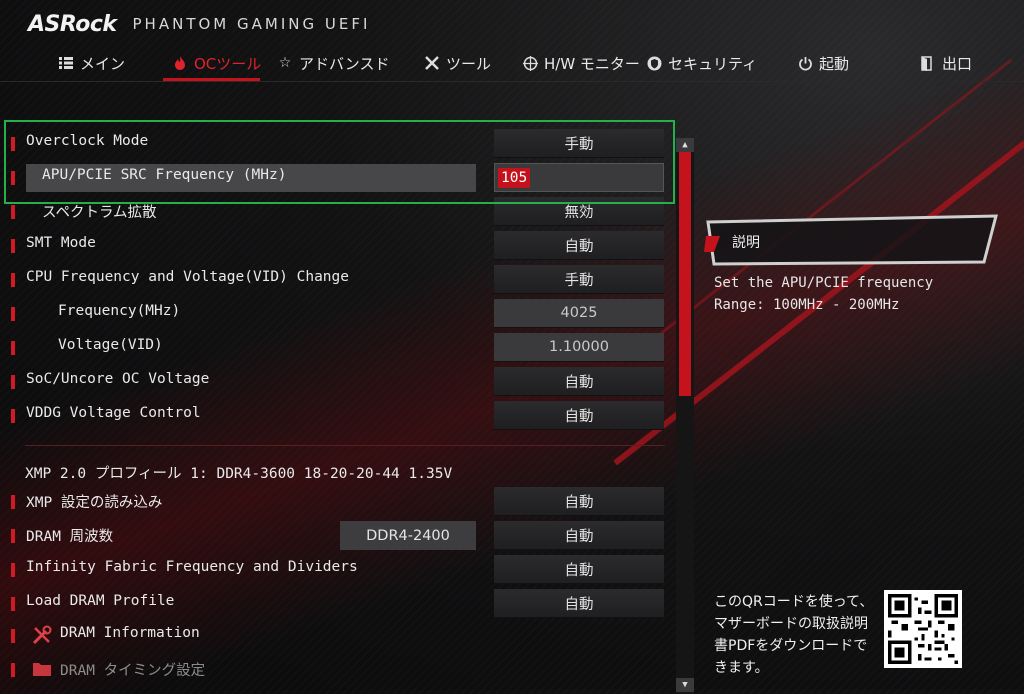 The height and width of the screenshot is (694, 1024). I want to click on setting-soc-uncore-oc-voltage: SoC/Uncore OC Voltage 自動, so click(338, 382).